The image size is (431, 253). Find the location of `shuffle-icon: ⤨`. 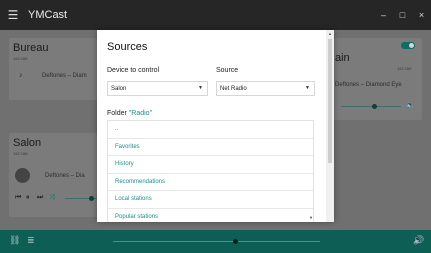

shuffle-icon: ⤨ is located at coordinates (52, 198).